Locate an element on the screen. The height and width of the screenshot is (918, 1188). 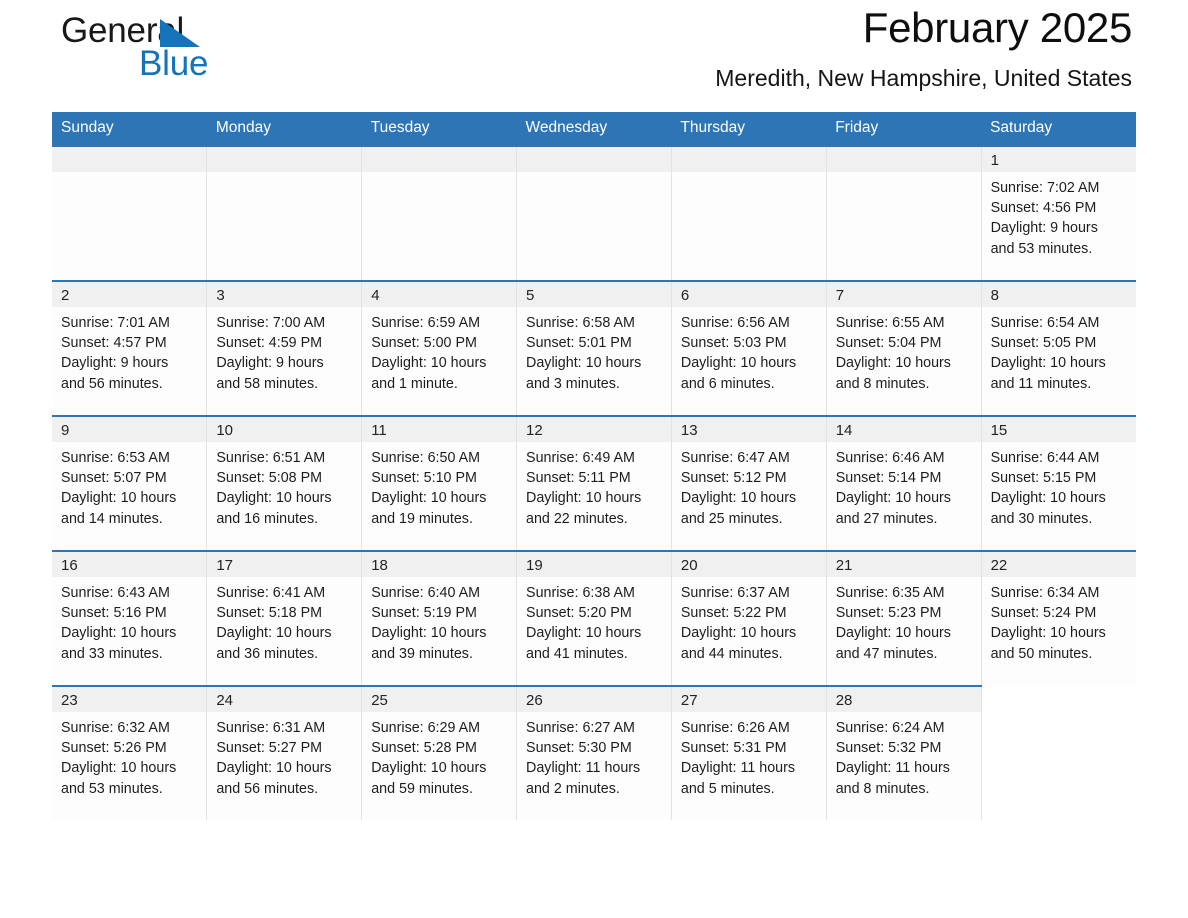
sunset-time: Sunset: 5:12 PM is located at coordinates (733, 478).